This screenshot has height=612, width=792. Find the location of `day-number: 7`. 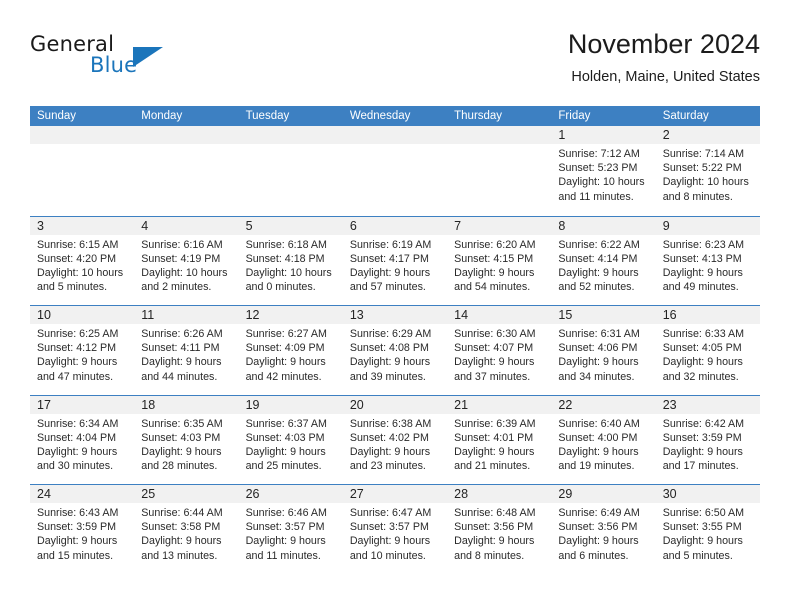

day-number: 7 is located at coordinates (458, 225).